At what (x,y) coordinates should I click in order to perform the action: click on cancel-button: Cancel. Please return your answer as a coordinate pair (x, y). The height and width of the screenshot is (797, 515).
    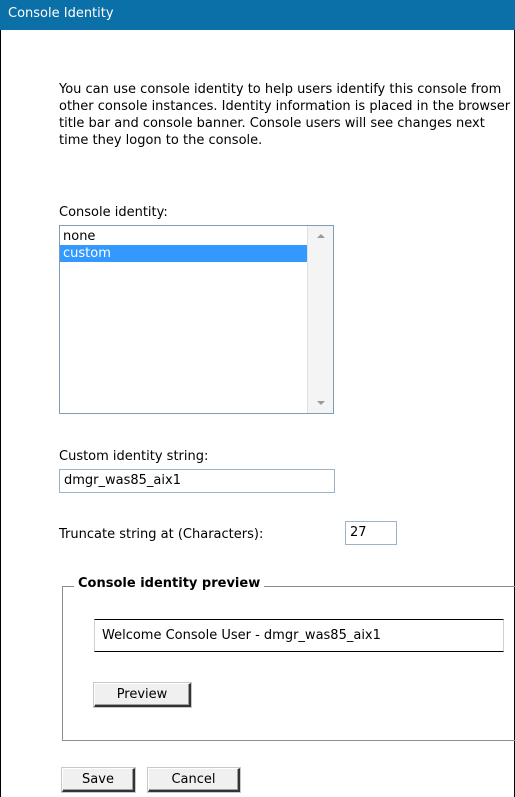
    Looking at the image, I should click on (194, 780).